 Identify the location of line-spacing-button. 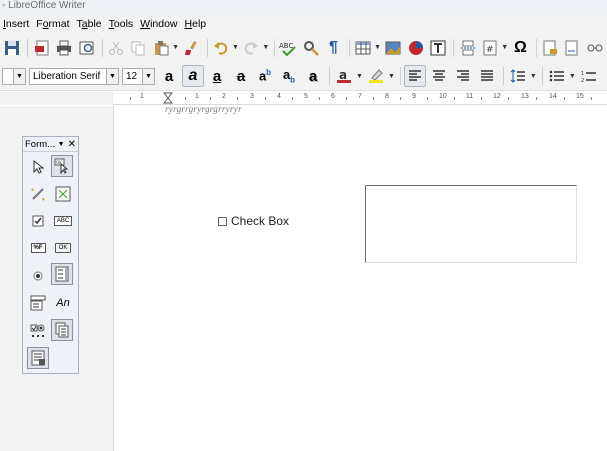
(518, 76).